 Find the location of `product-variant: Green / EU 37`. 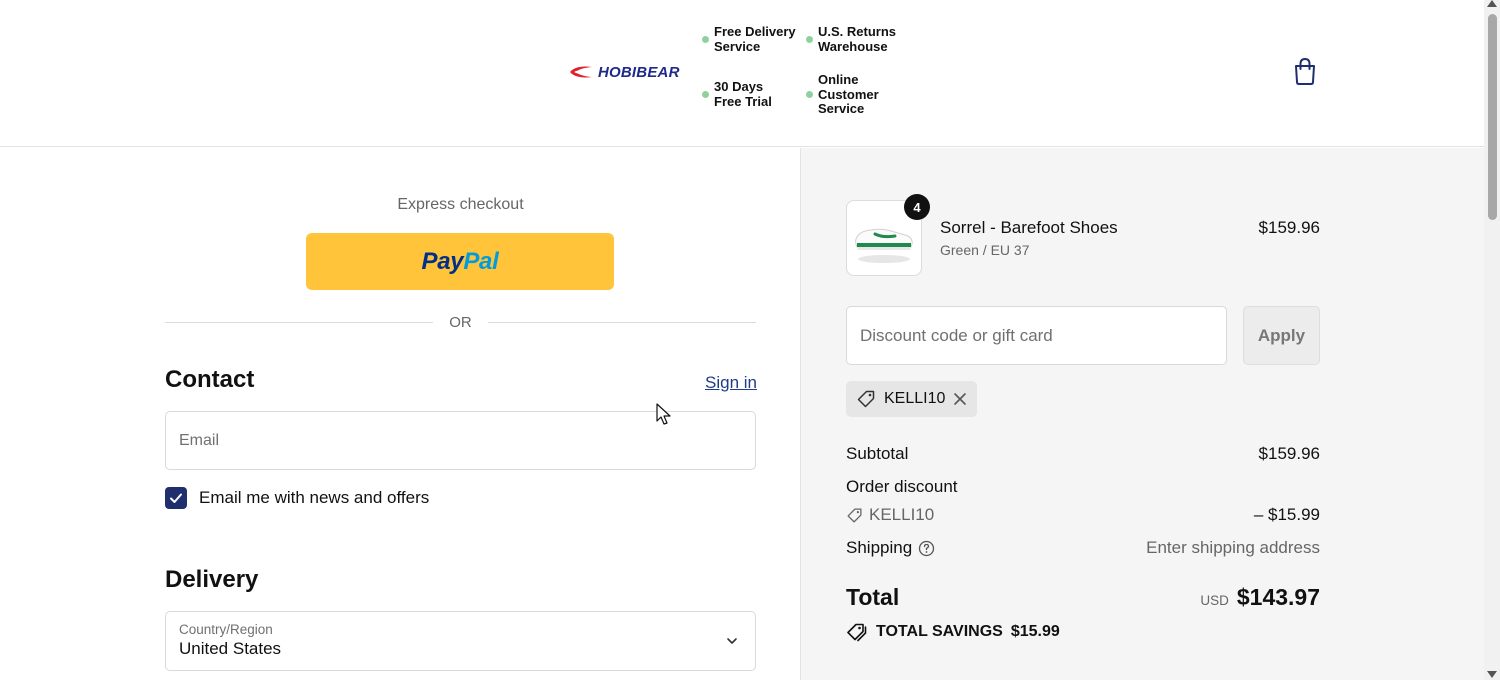

product-variant: Green / EU 37 is located at coordinates (985, 250).